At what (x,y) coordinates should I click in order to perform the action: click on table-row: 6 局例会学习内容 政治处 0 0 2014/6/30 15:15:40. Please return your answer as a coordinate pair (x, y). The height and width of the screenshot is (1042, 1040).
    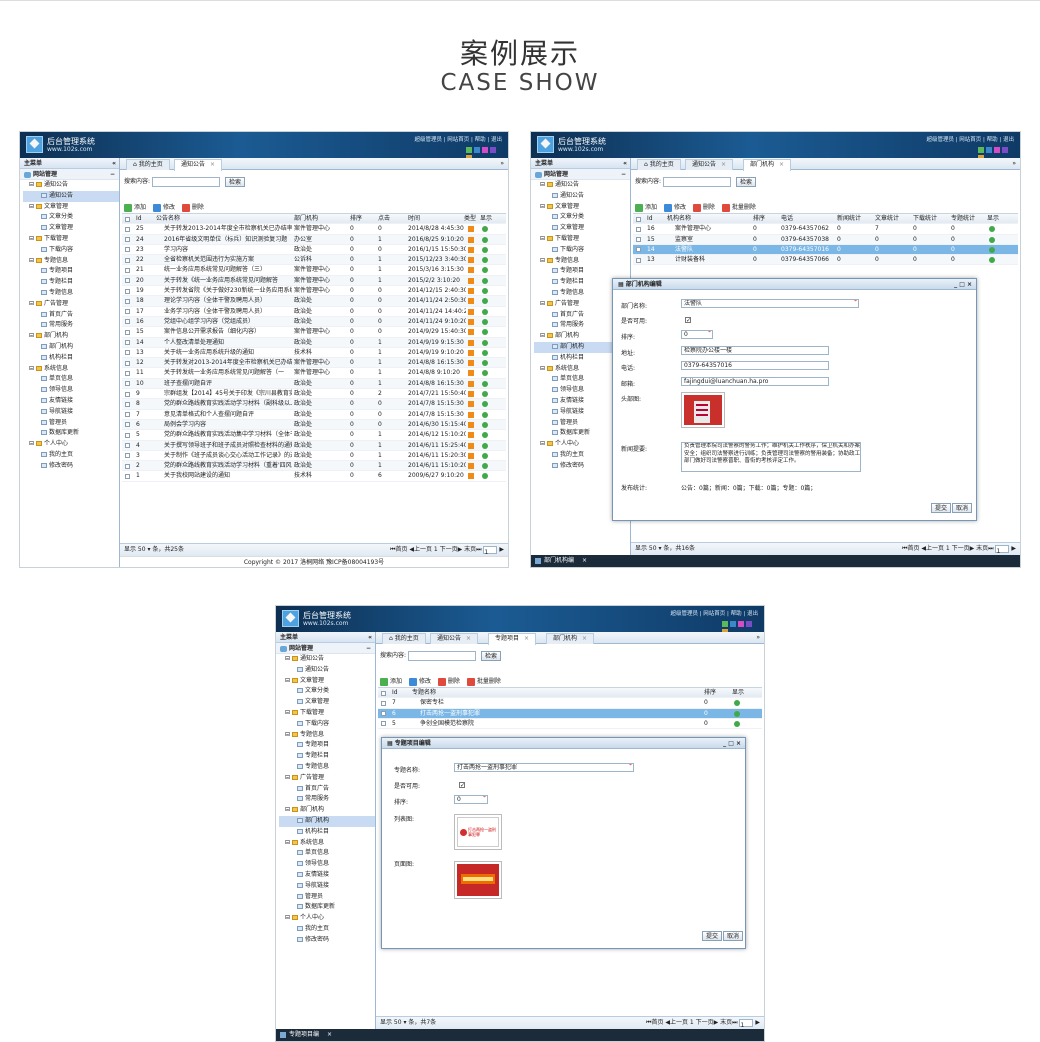
    Looking at the image, I should click on (314, 425).